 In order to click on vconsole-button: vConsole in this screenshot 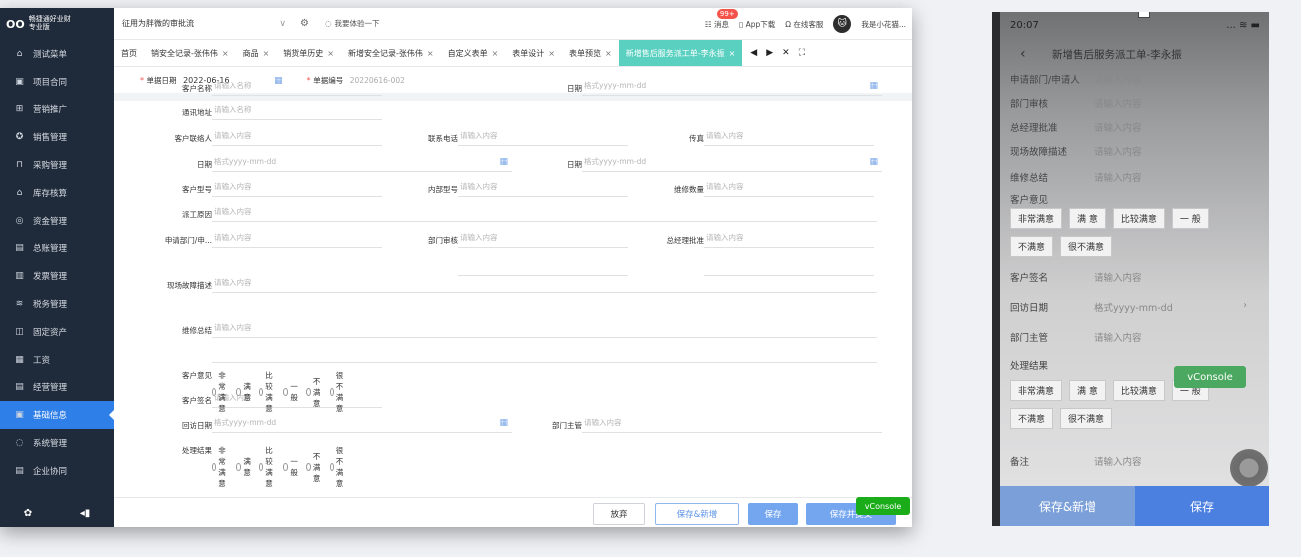, I will do `click(1210, 377)`.